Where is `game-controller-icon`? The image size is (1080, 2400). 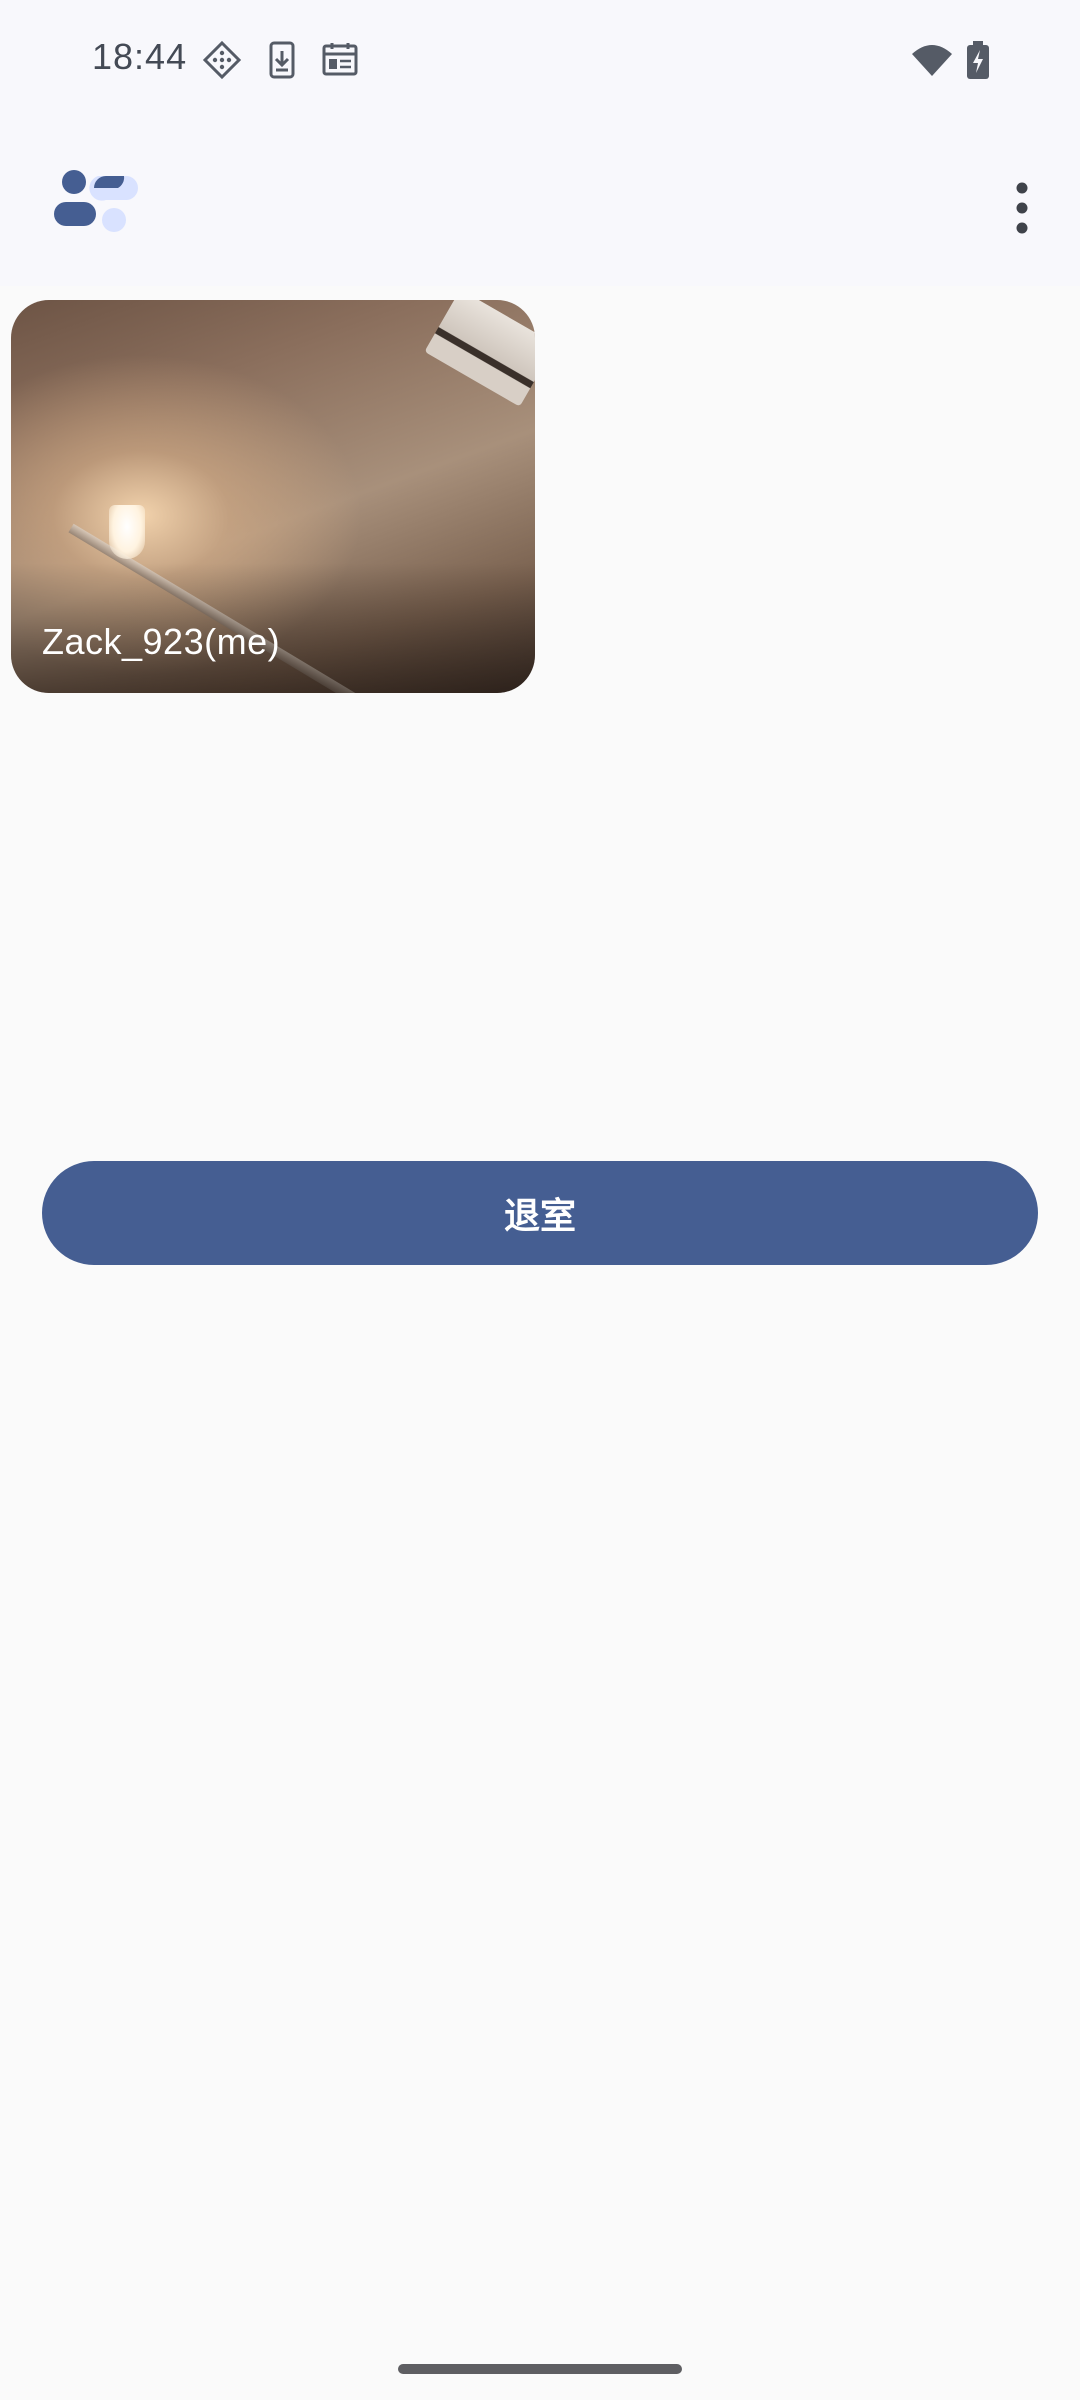 game-controller-icon is located at coordinates (222, 60).